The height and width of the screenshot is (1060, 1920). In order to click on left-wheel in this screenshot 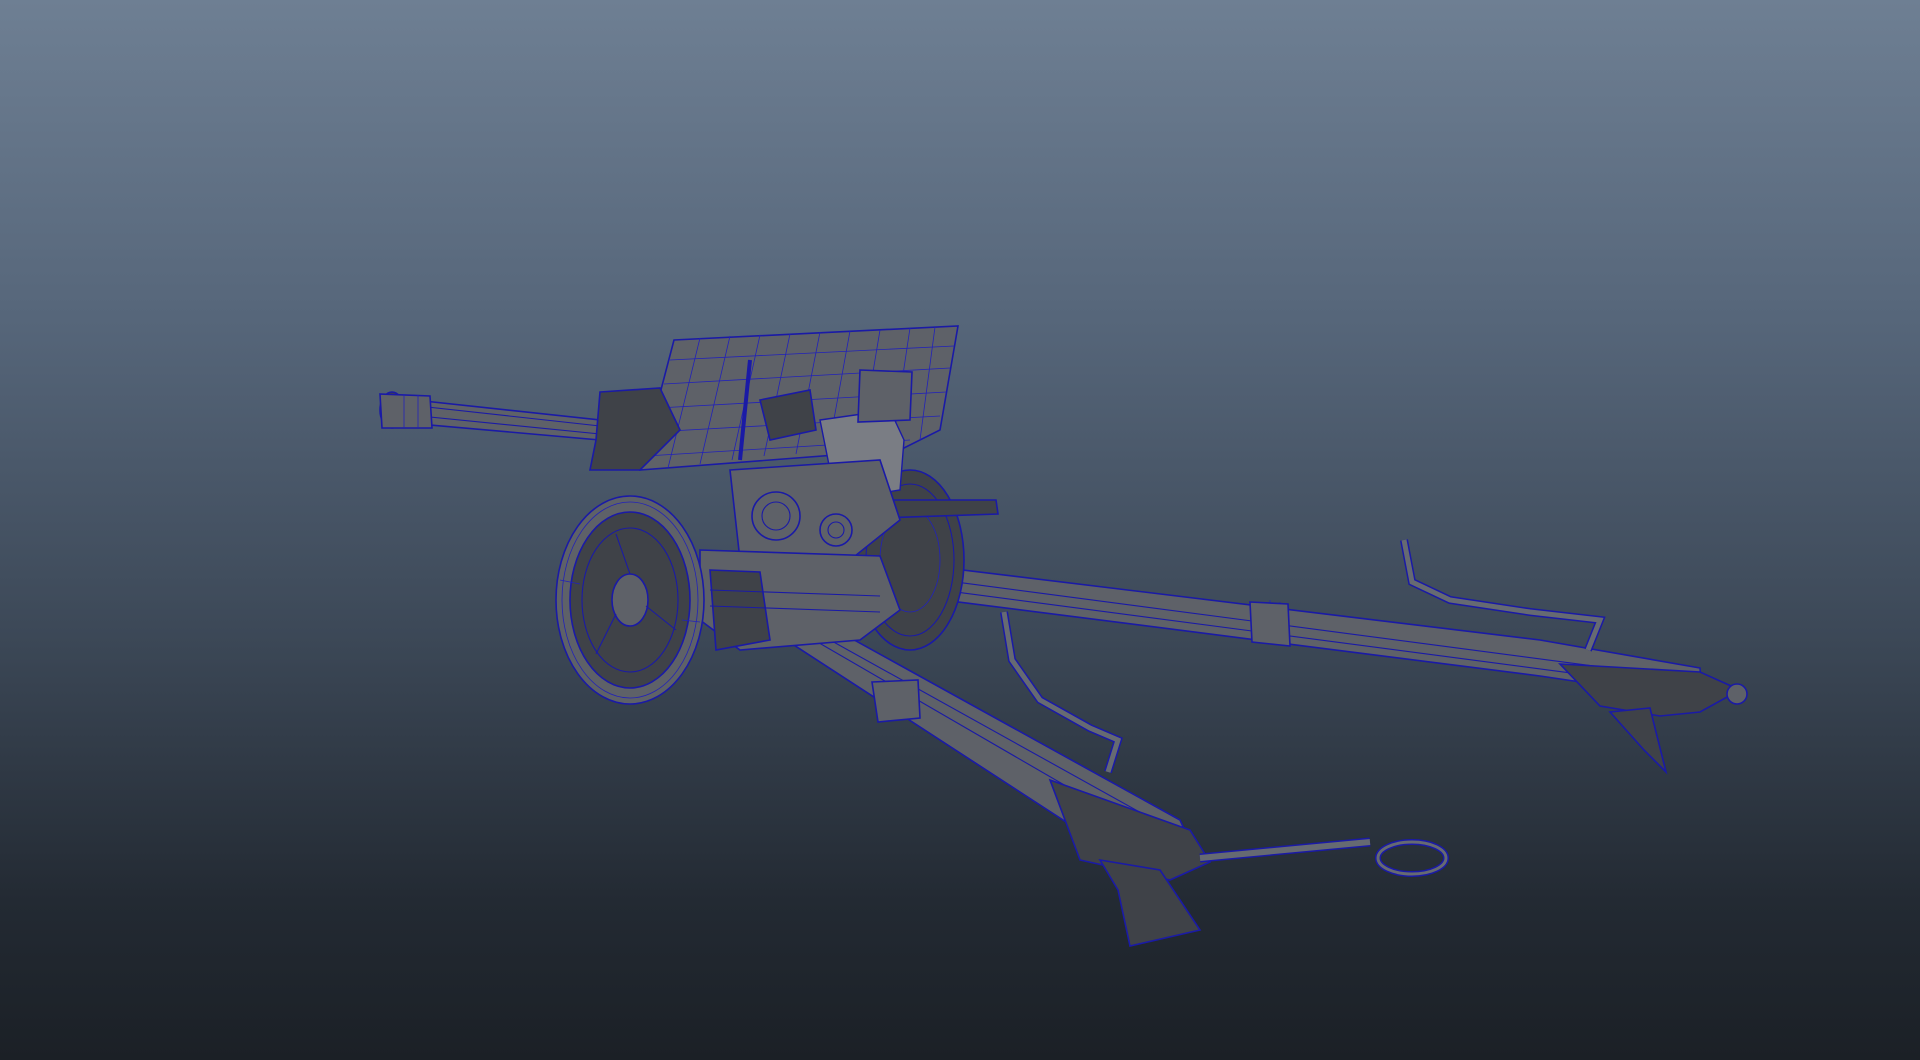, I will do `click(630, 600)`.